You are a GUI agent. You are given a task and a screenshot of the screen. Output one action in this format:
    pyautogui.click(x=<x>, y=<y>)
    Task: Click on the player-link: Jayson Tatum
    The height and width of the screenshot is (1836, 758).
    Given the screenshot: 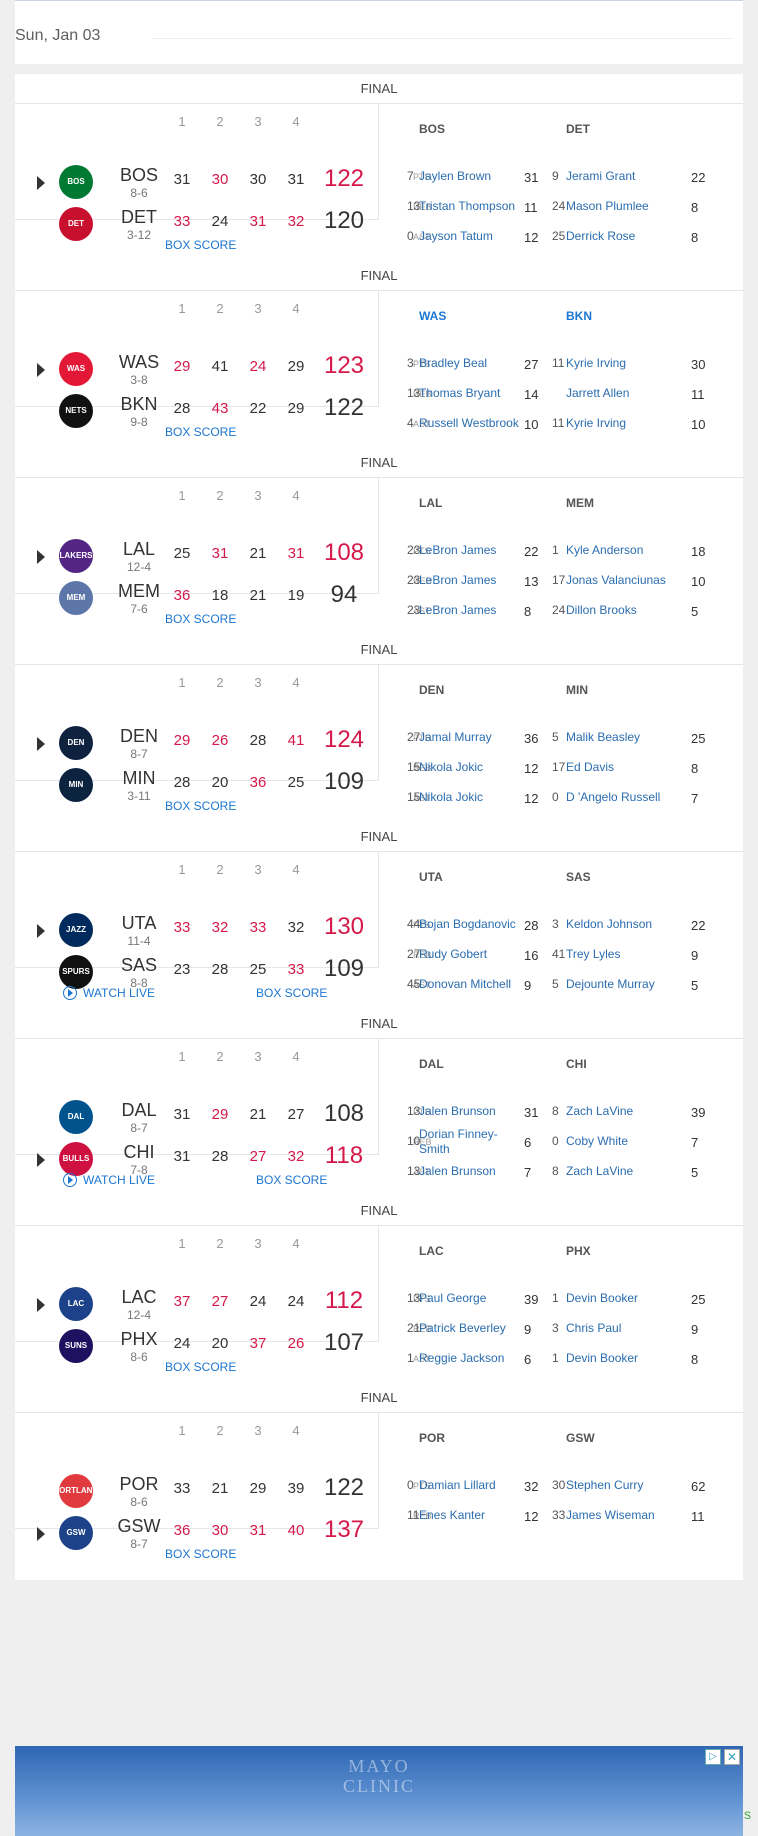 What is the action you would take?
    pyautogui.click(x=456, y=236)
    